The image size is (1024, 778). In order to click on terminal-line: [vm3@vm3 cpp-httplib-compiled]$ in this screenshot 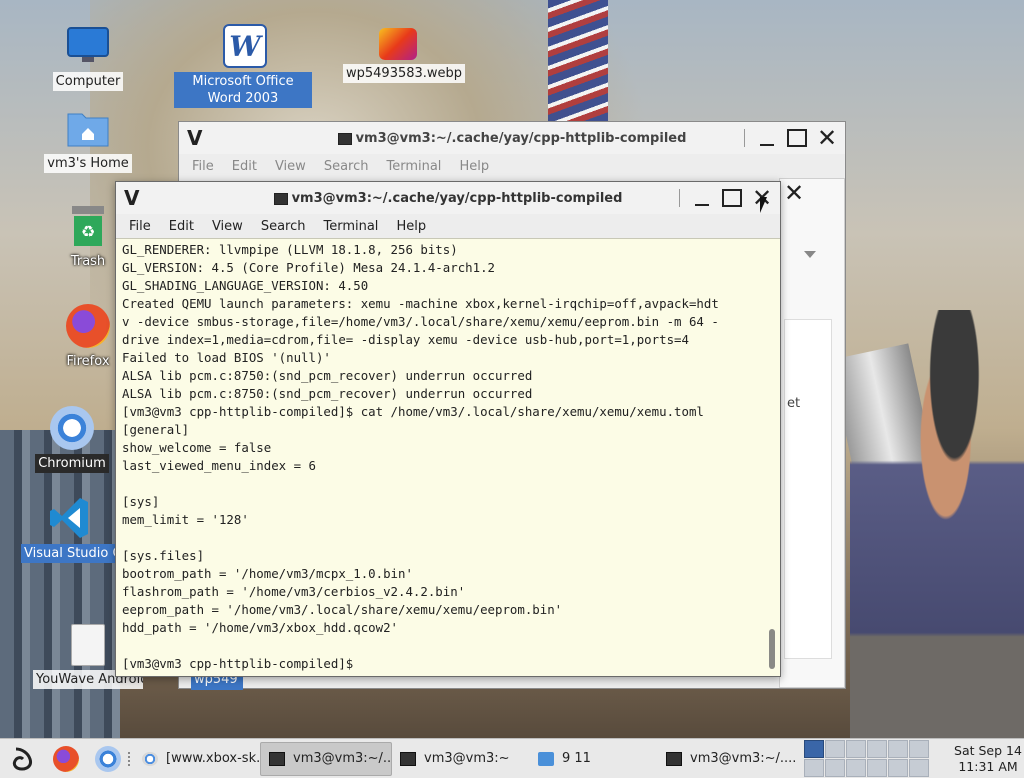, I will do `click(238, 663)`.